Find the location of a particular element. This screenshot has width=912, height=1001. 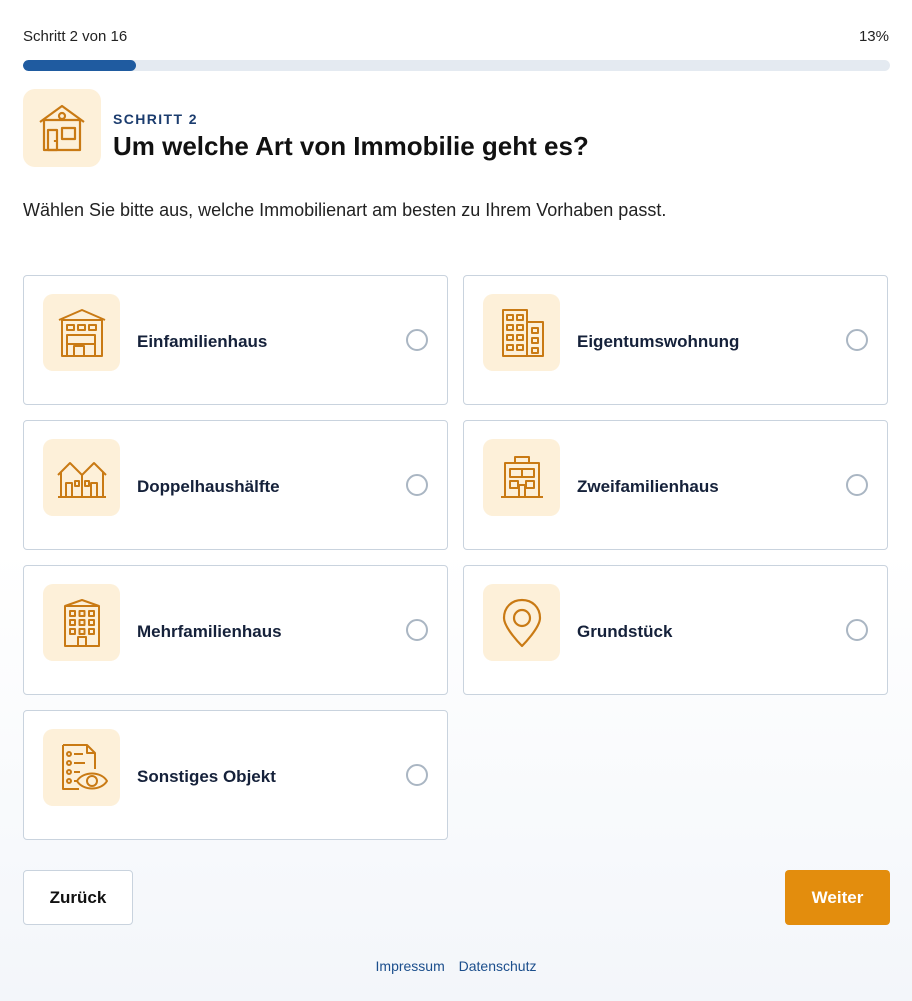

option-label: Grundstück is located at coordinates (625, 631).